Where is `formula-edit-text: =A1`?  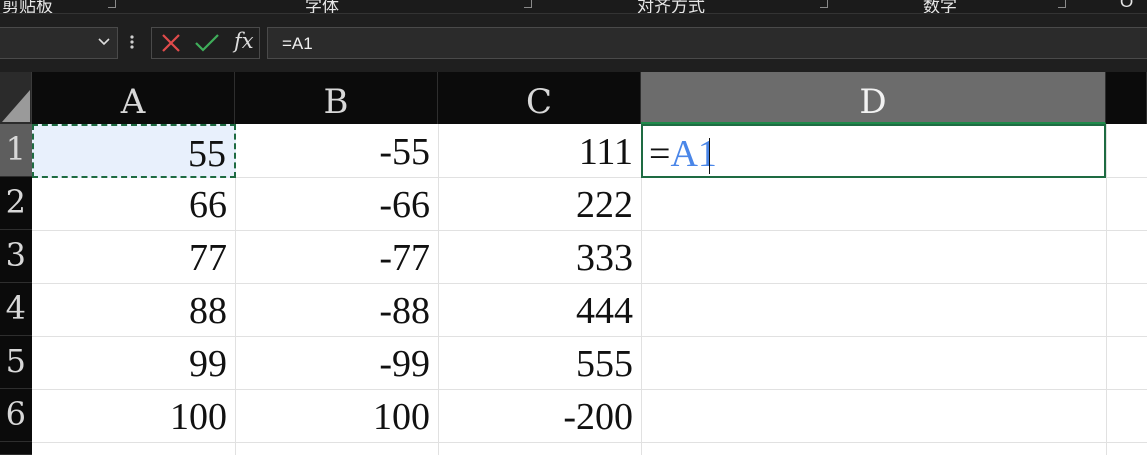 formula-edit-text: =A1 is located at coordinates (683, 154).